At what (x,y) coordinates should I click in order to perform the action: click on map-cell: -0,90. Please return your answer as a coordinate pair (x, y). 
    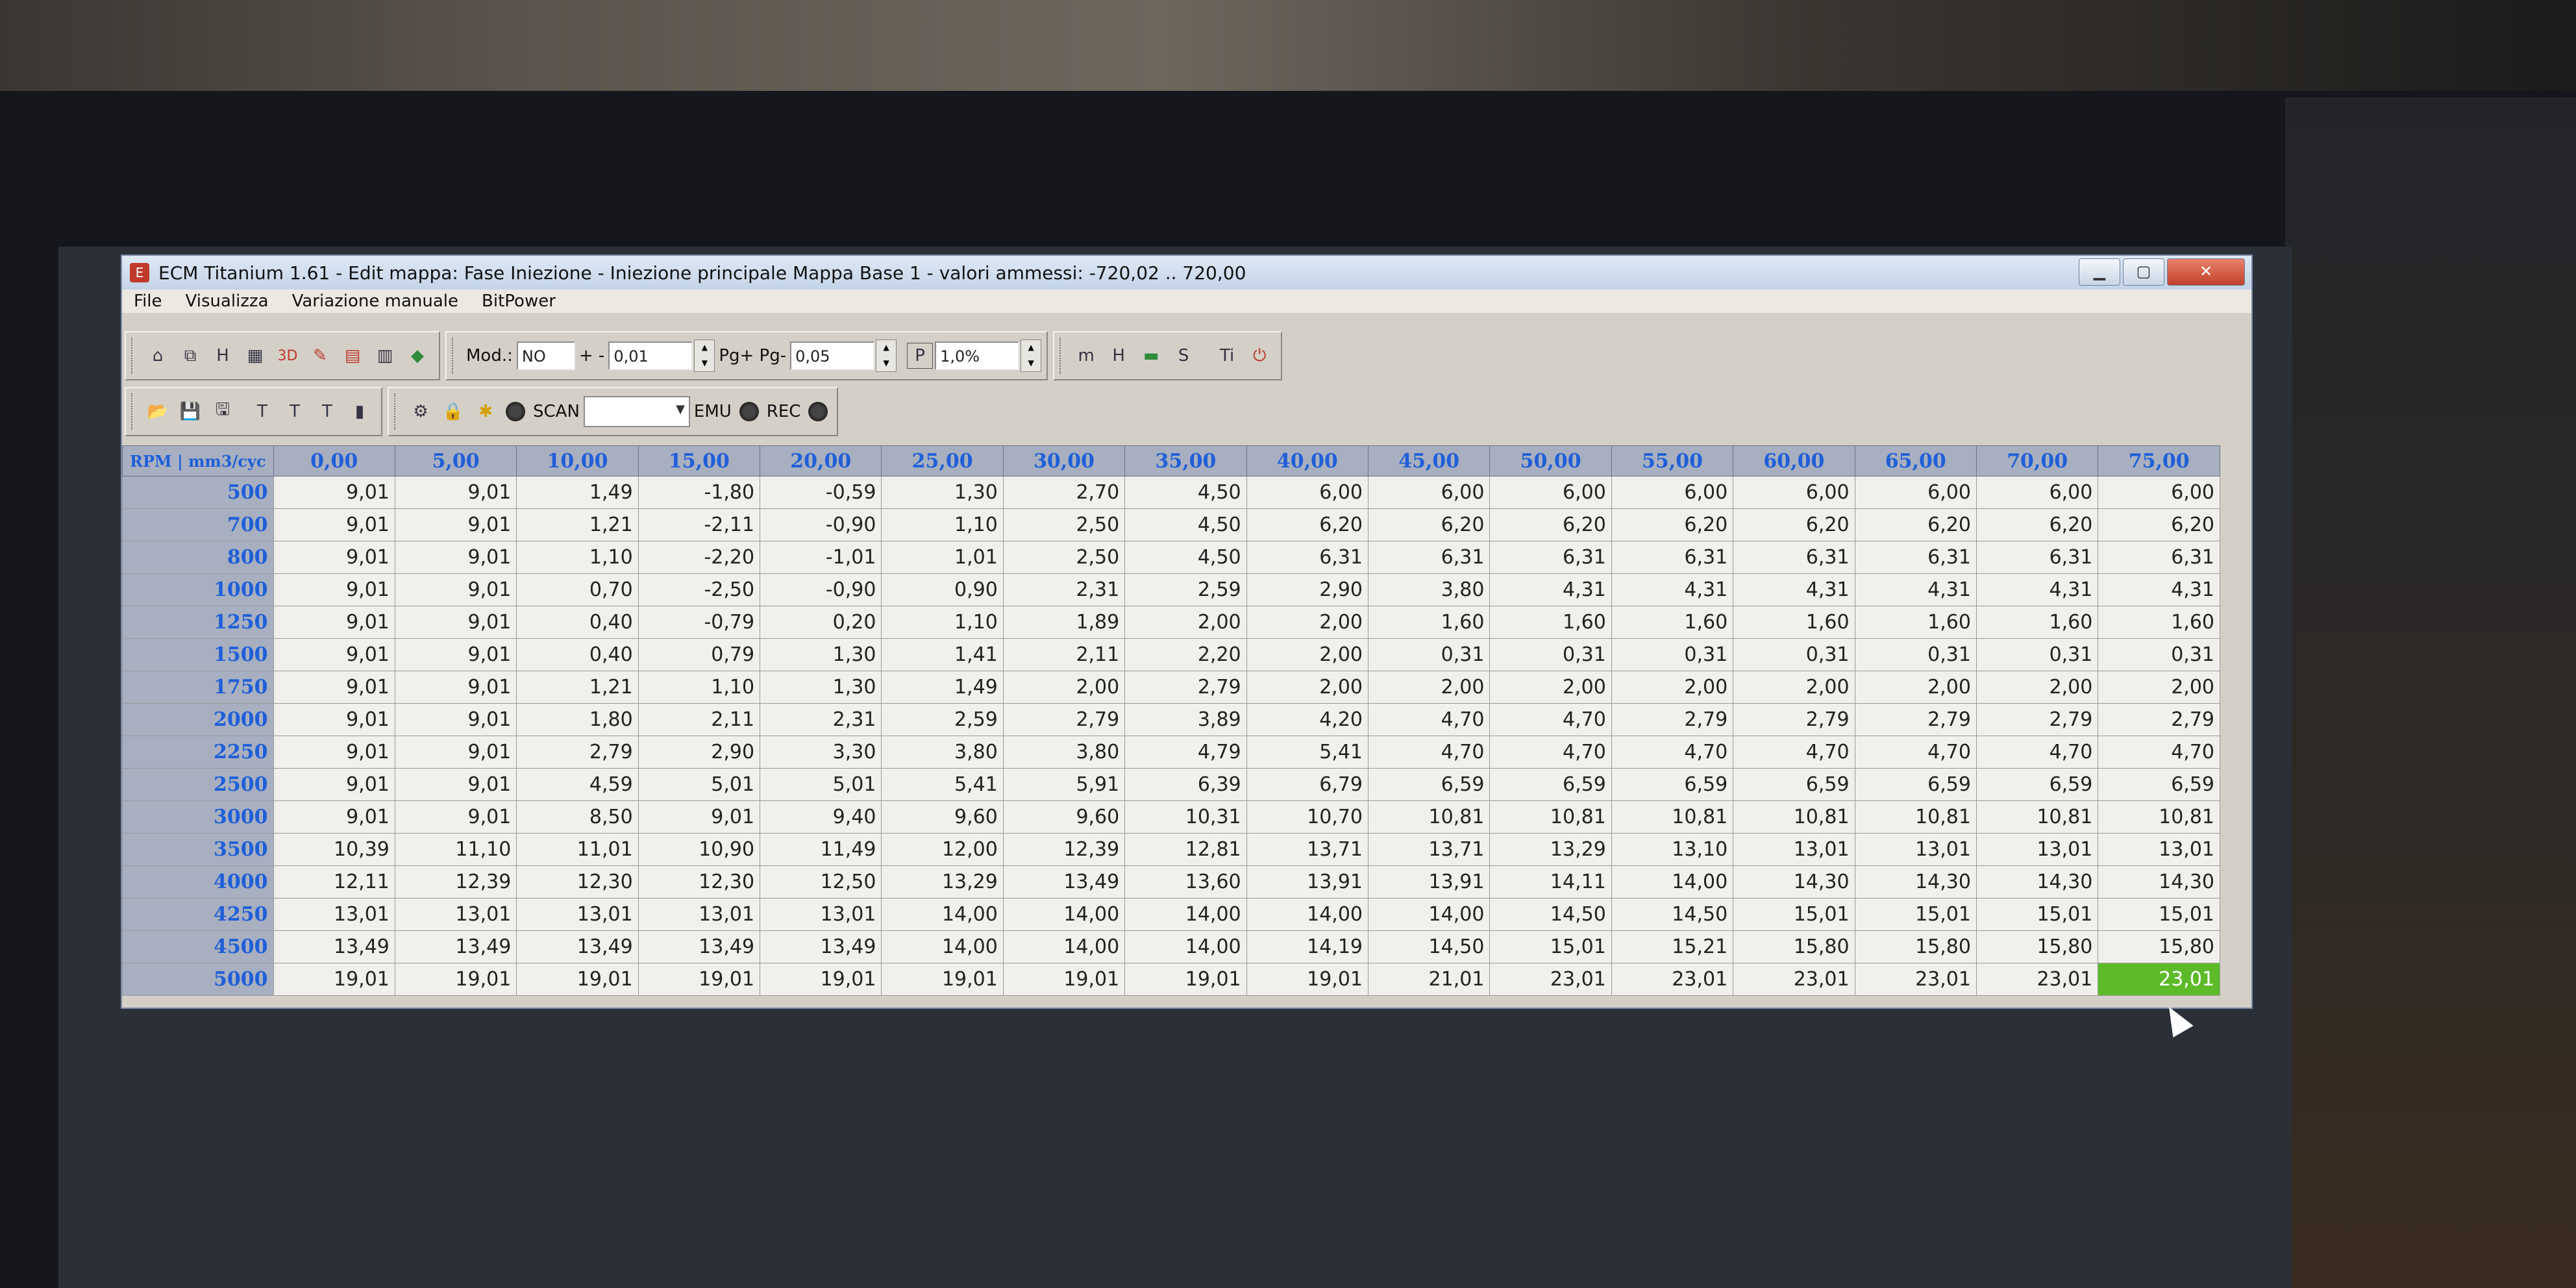
    Looking at the image, I should click on (821, 524).